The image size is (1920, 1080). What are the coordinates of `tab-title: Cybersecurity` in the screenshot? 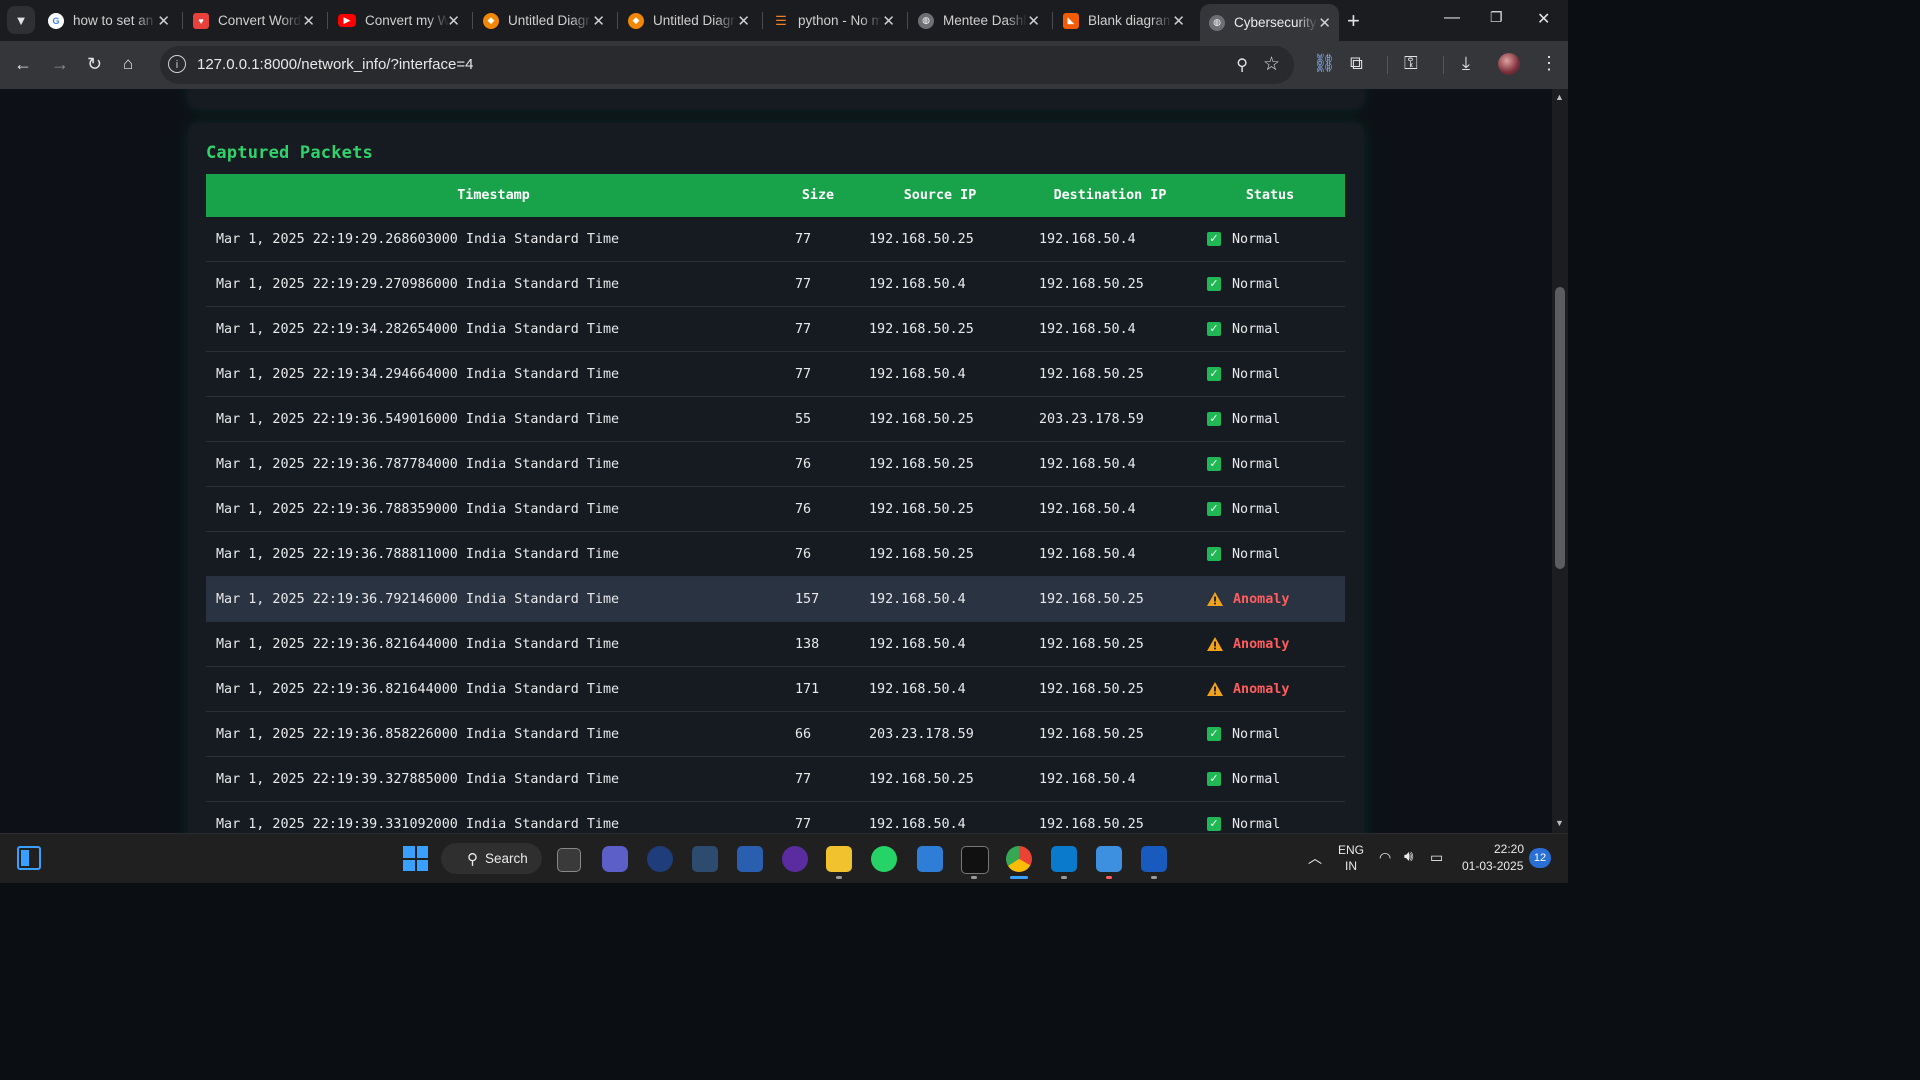 It's located at (1275, 22).